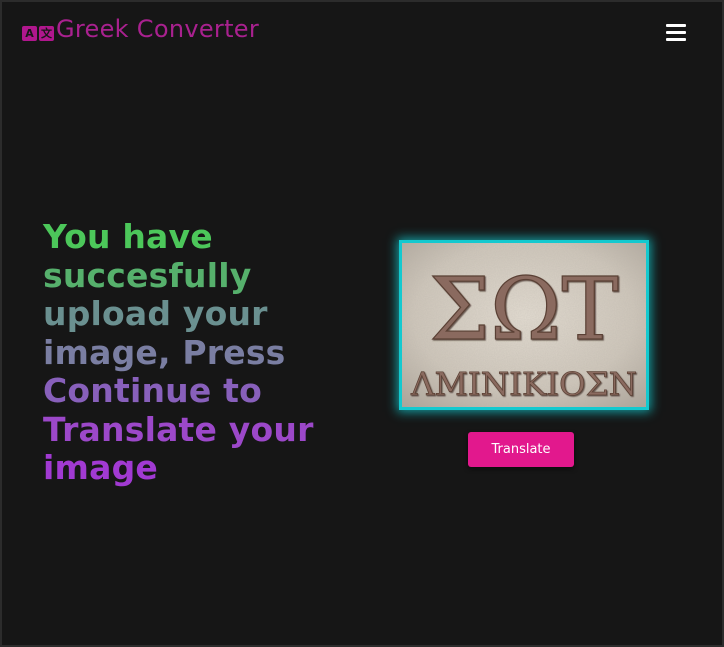 This screenshot has width=724, height=647. What do you see at coordinates (147, 275) in the screenshot?
I see `message-line: succesfully` at bounding box center [147, 275].